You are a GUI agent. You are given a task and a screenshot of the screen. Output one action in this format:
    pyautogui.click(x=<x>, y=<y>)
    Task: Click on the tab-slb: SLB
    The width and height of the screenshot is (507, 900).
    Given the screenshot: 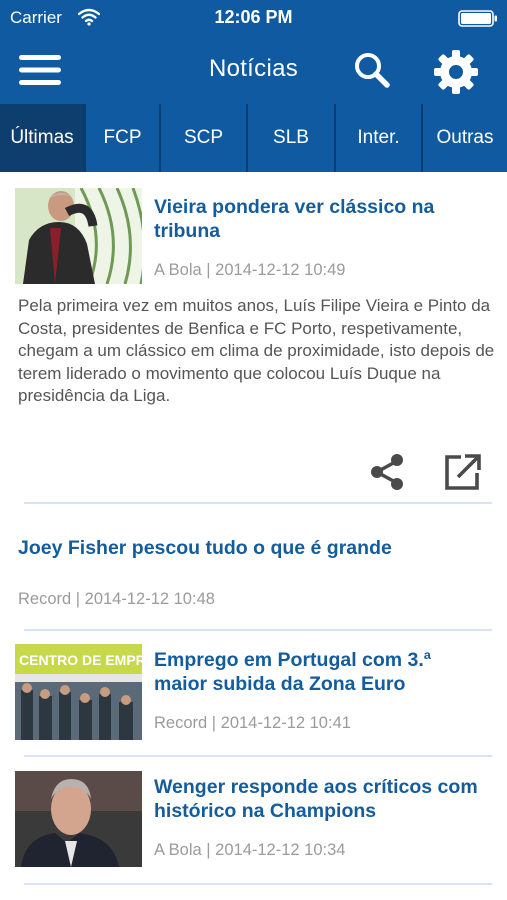 What is the action you would take?
    pyautogui.click(x=292, y=138)
    